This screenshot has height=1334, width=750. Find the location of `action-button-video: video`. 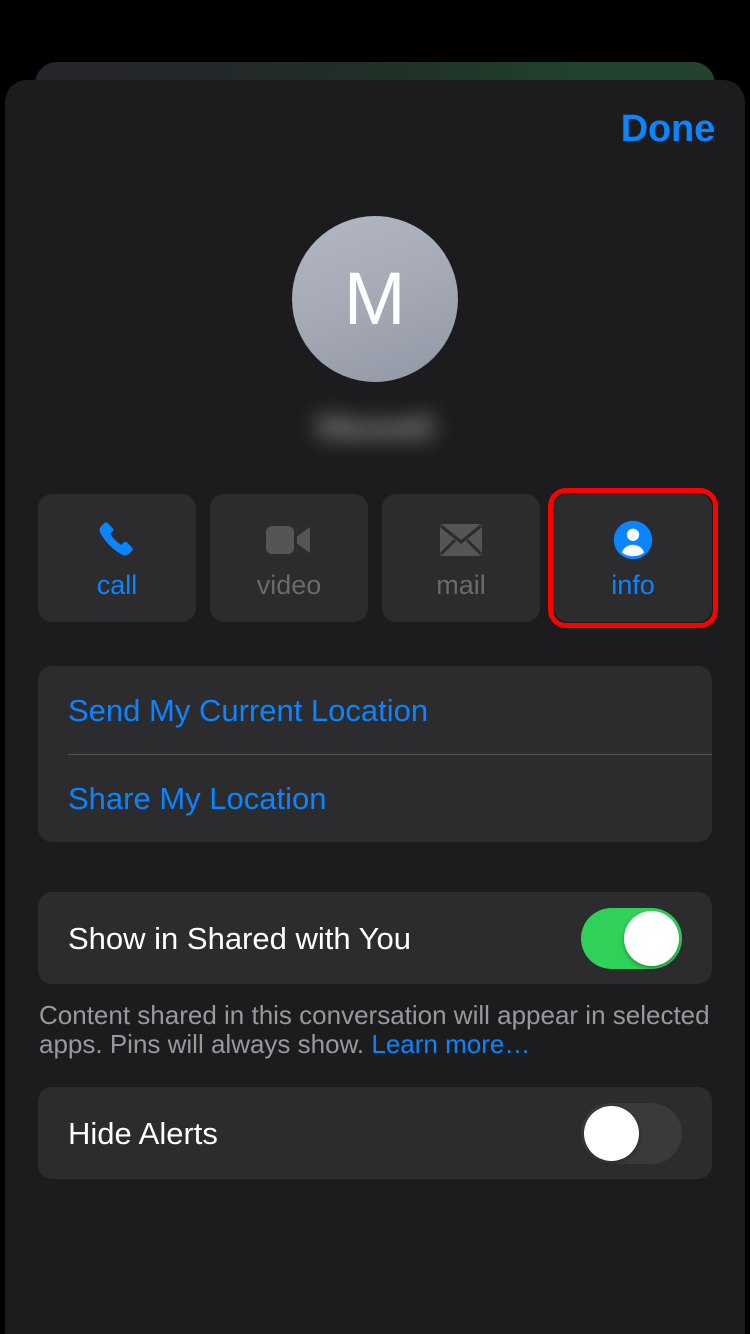

action-button-video: video is located at coordinates (289, 558).